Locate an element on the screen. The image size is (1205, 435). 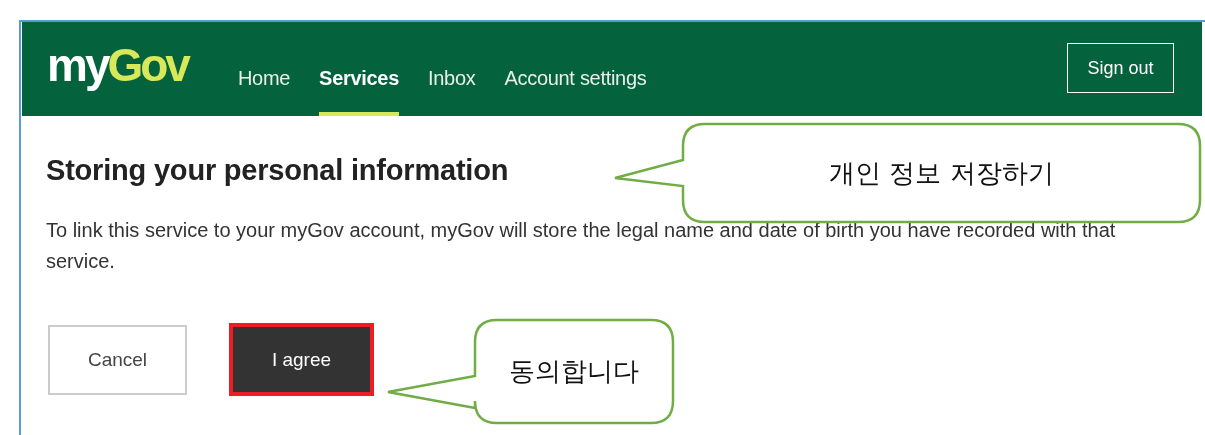
nav-link: Account settings is located at coordinates (575, 91).